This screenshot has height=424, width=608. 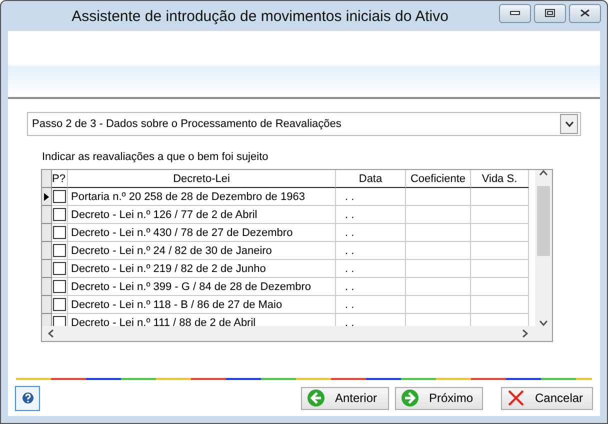 I want to click on cancel-button: Cancelar, so click(x=547, y=398).